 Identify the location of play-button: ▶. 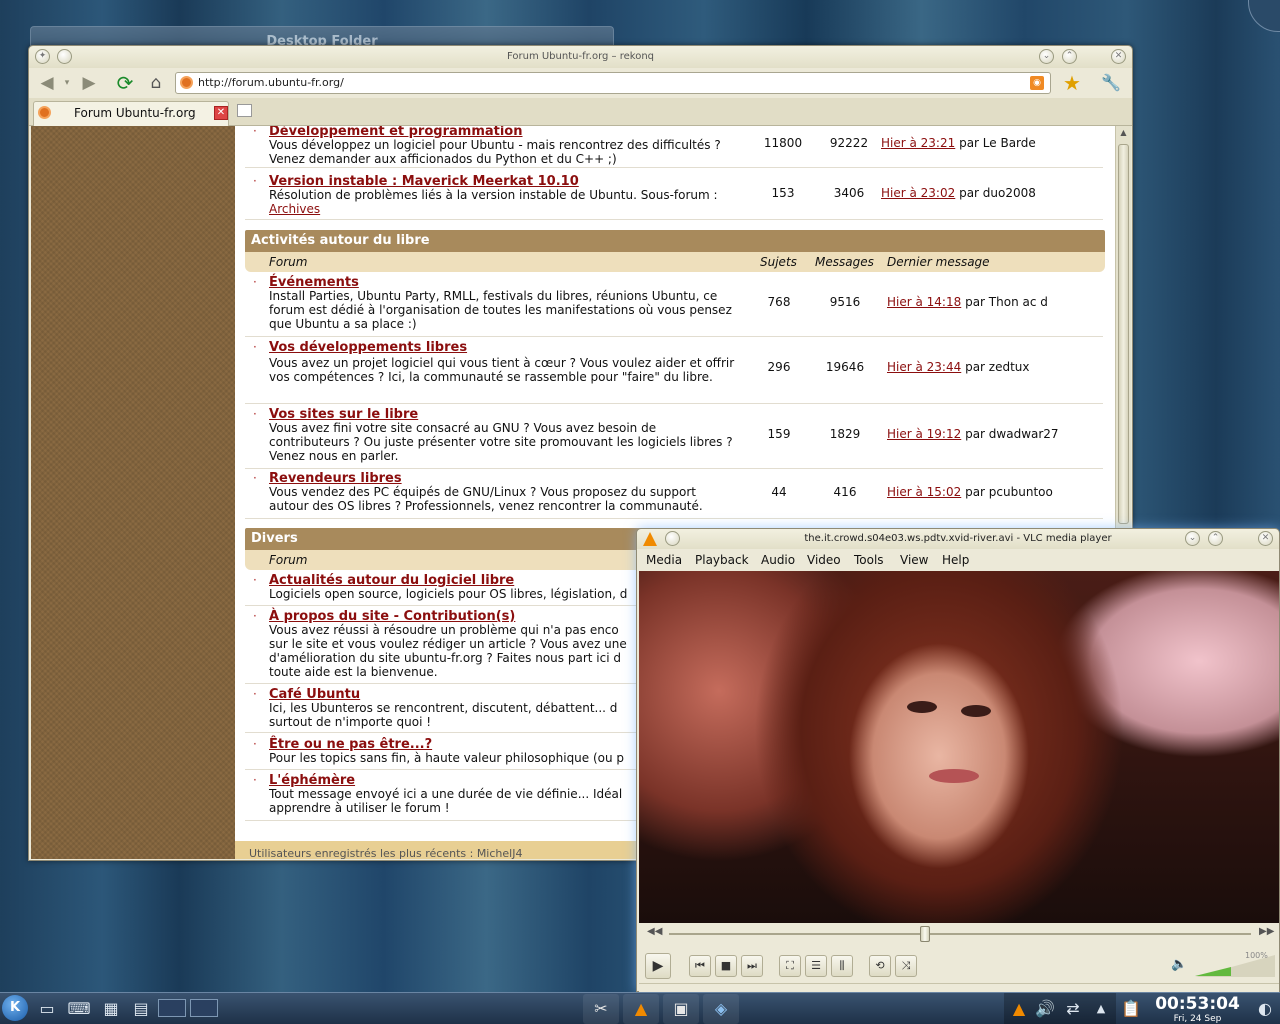
(658, 966).